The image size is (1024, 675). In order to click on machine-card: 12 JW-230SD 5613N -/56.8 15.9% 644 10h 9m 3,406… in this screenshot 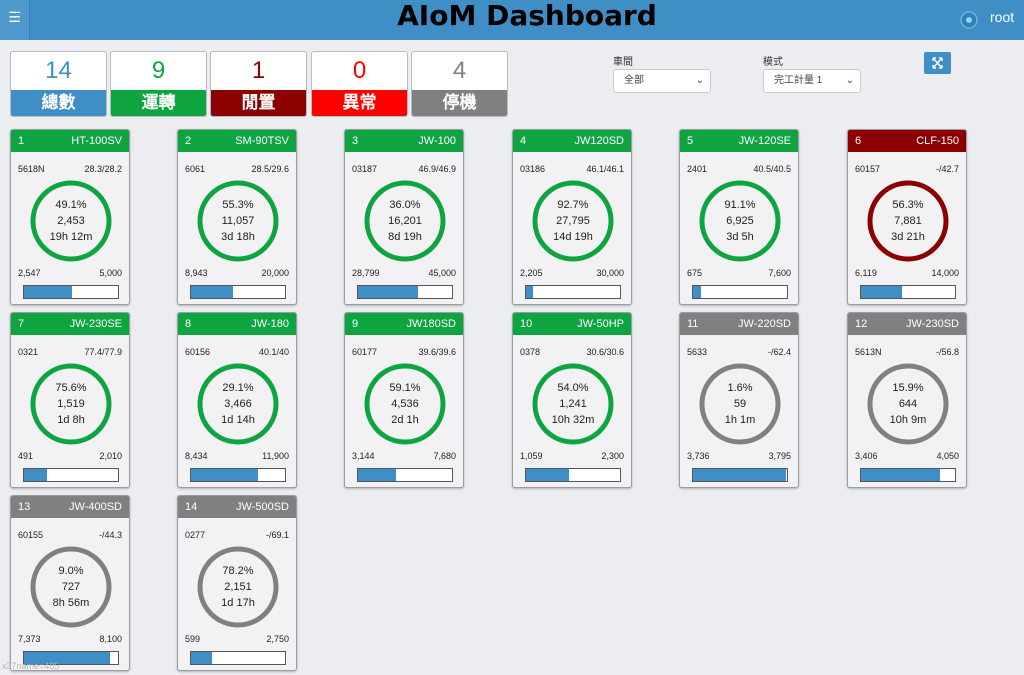, I will do `click(907, 400)`.